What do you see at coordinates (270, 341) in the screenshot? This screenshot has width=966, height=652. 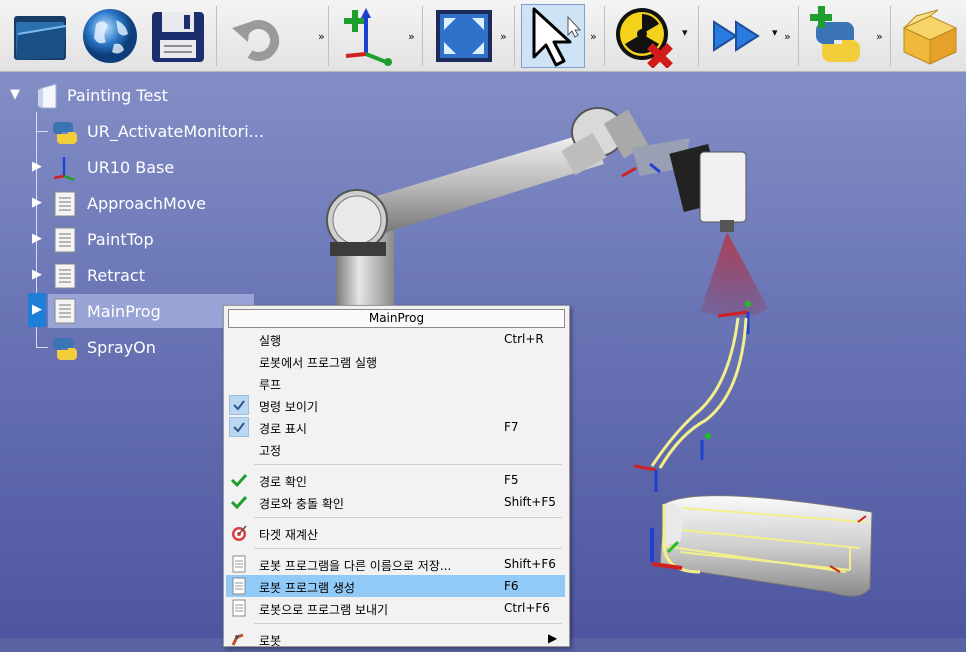 I see `menu-item-label: 실행` at bounding box center [270, 341].